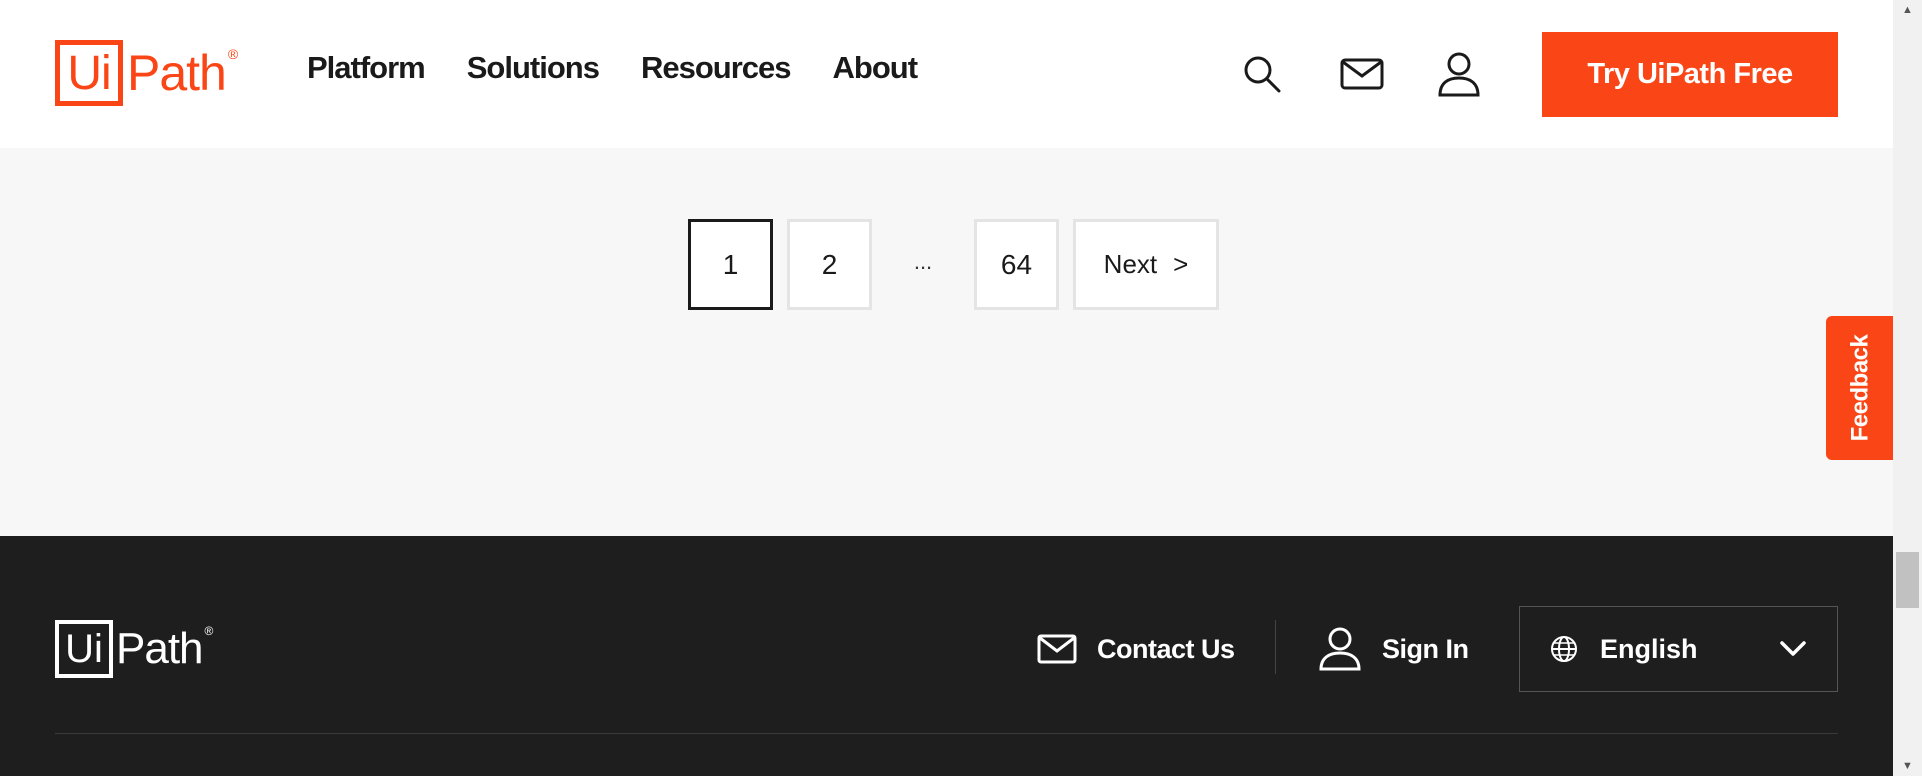  I want to click on page-button-current: 1, so click(730, 264).